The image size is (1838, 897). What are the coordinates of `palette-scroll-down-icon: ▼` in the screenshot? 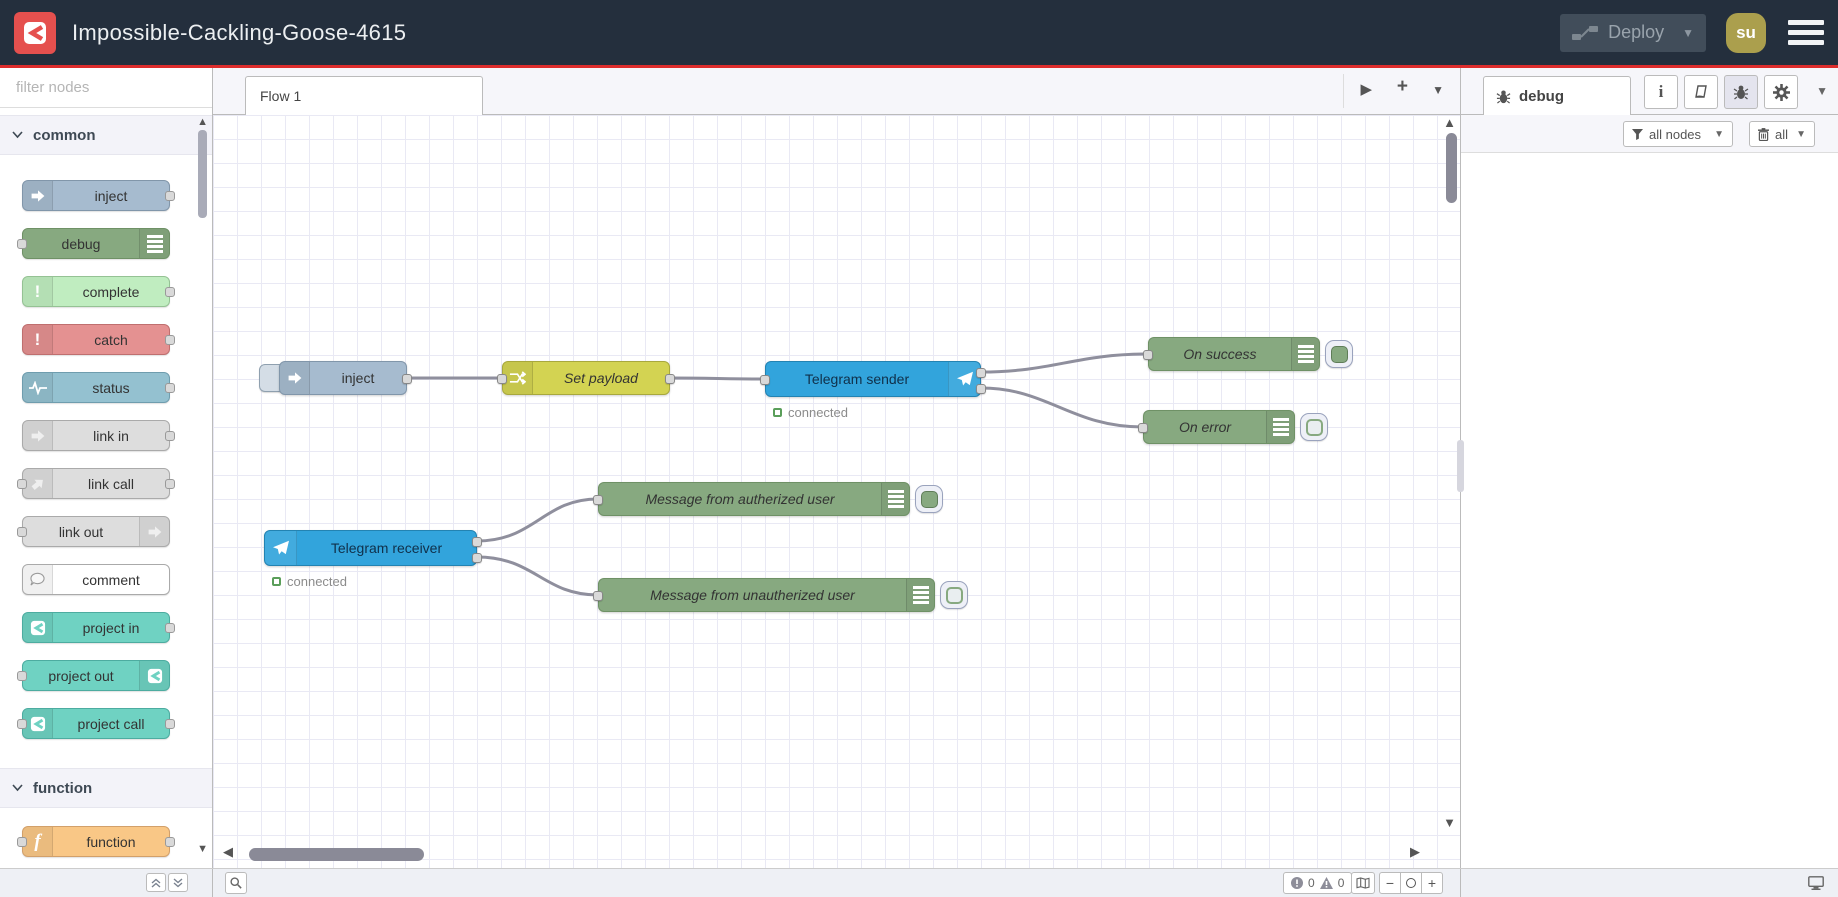 It's located at (202, 849).